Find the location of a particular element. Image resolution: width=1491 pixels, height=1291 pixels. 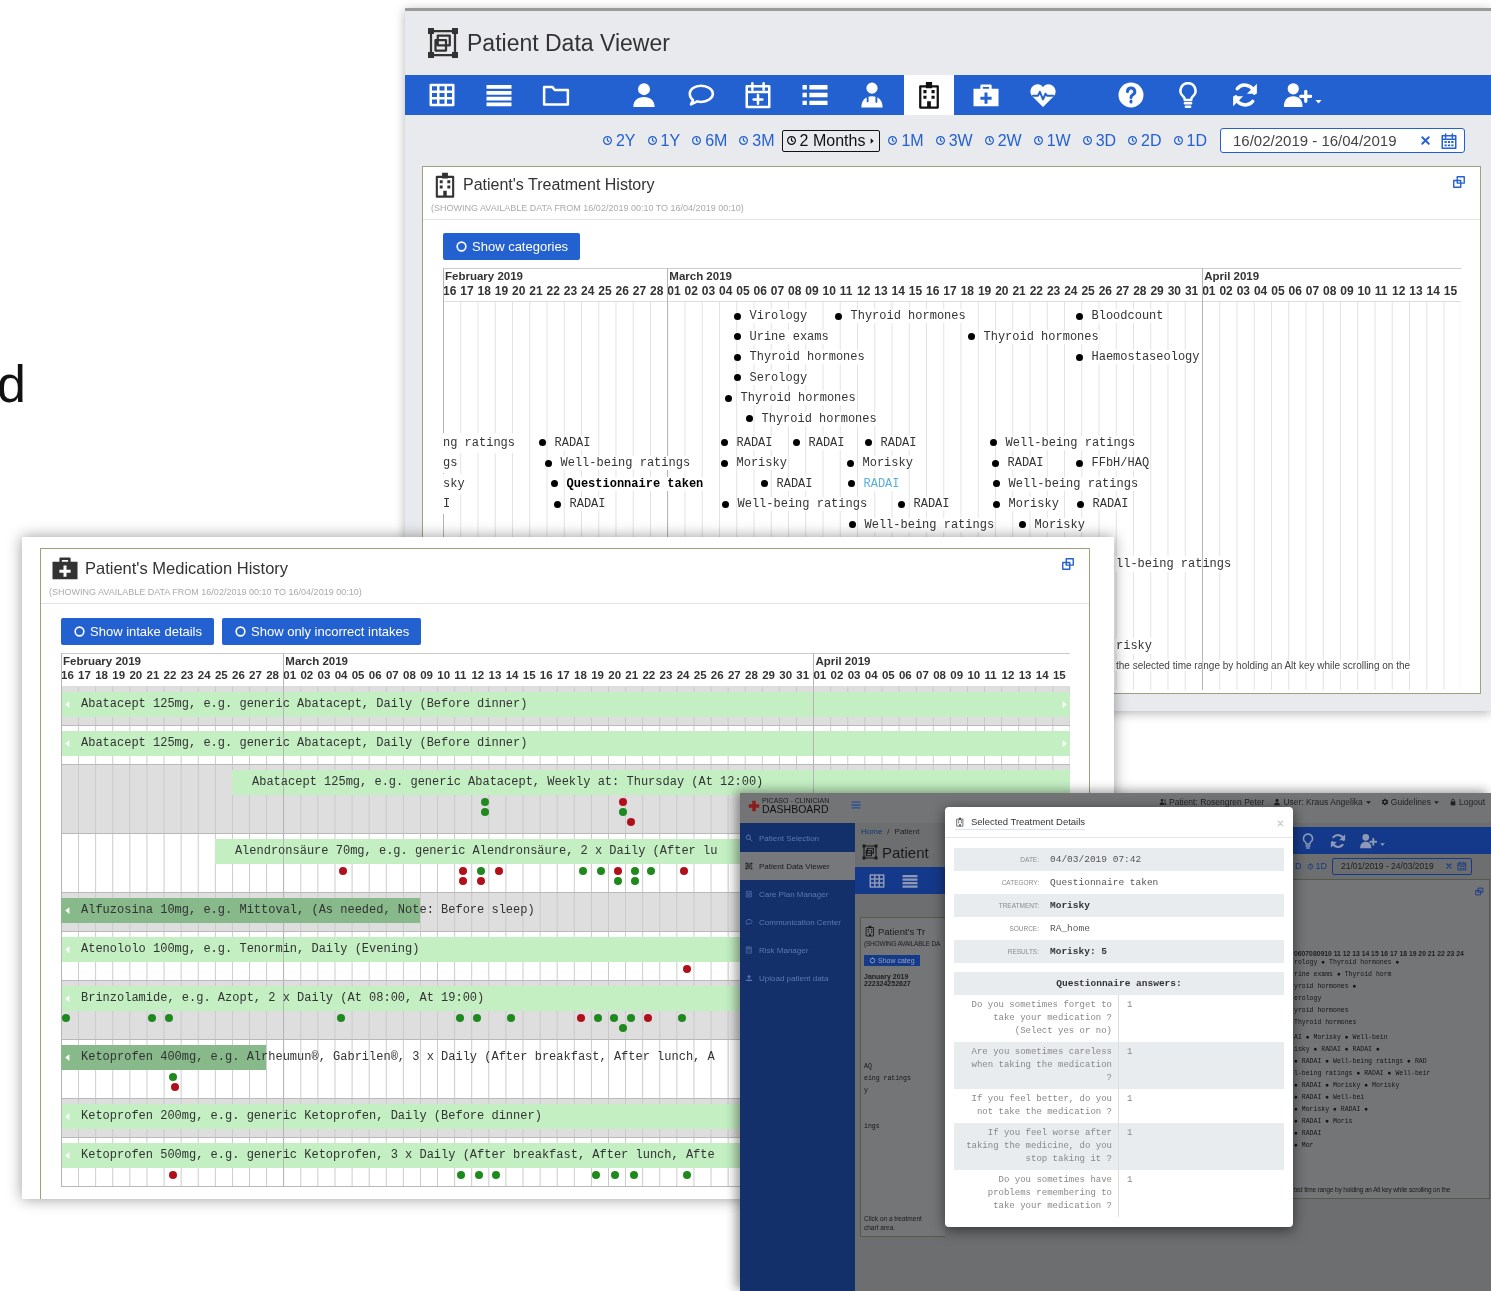

range-button: 2Y is located at coordinates (618, 140).